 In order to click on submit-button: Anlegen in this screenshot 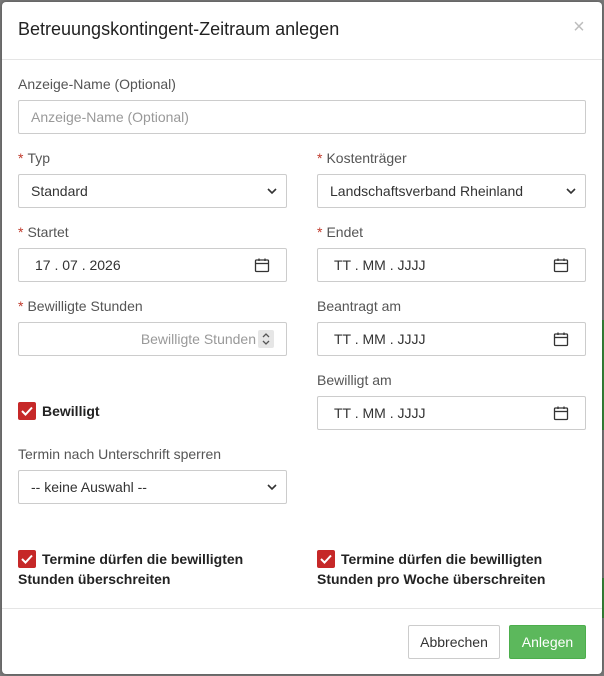, I will do `click(547, 642)`.